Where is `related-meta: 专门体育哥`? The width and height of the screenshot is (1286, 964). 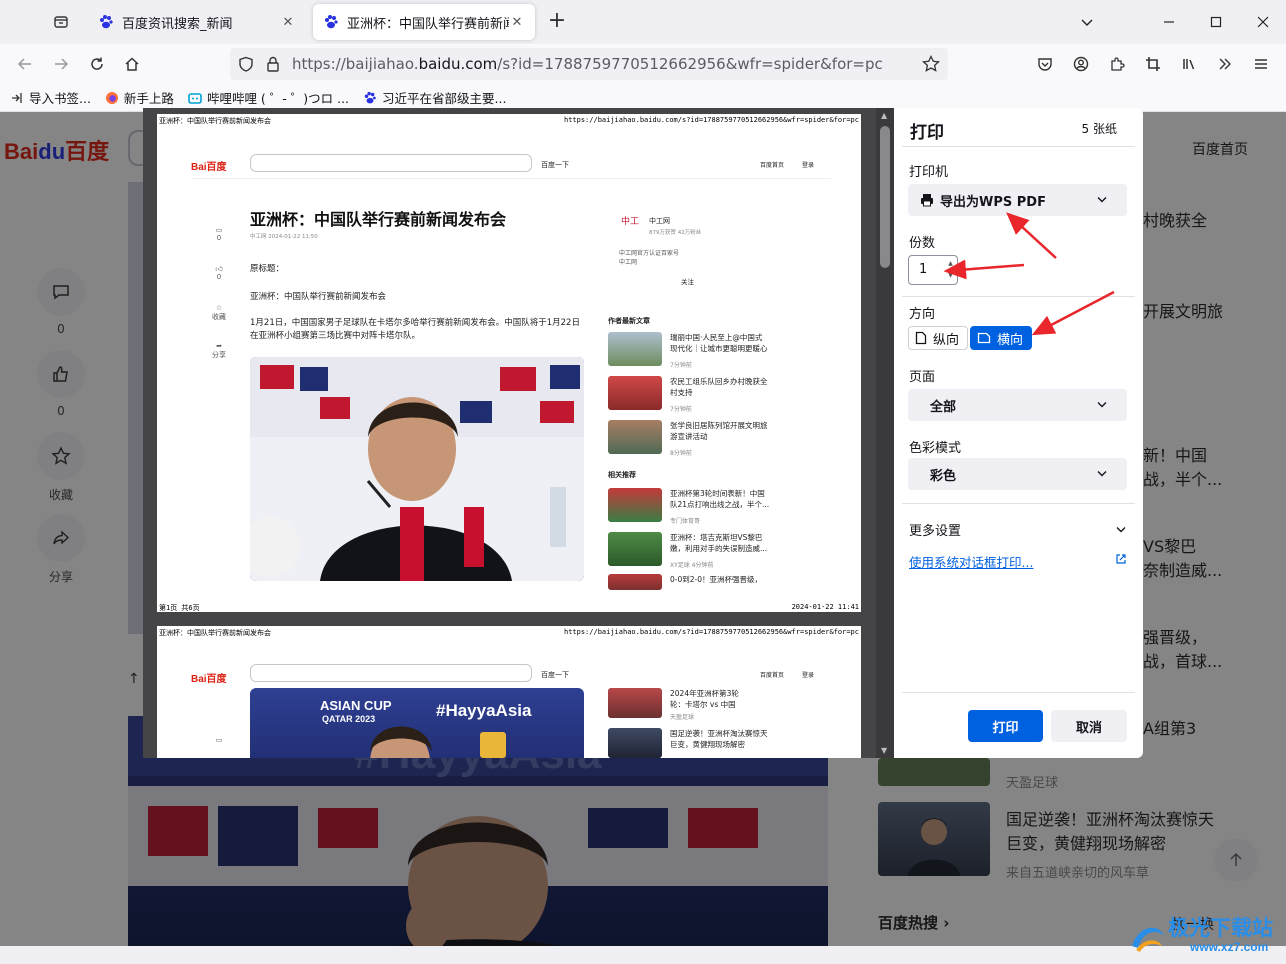 related-meta: 专门体育哥 is located at coordinates (685, 521).